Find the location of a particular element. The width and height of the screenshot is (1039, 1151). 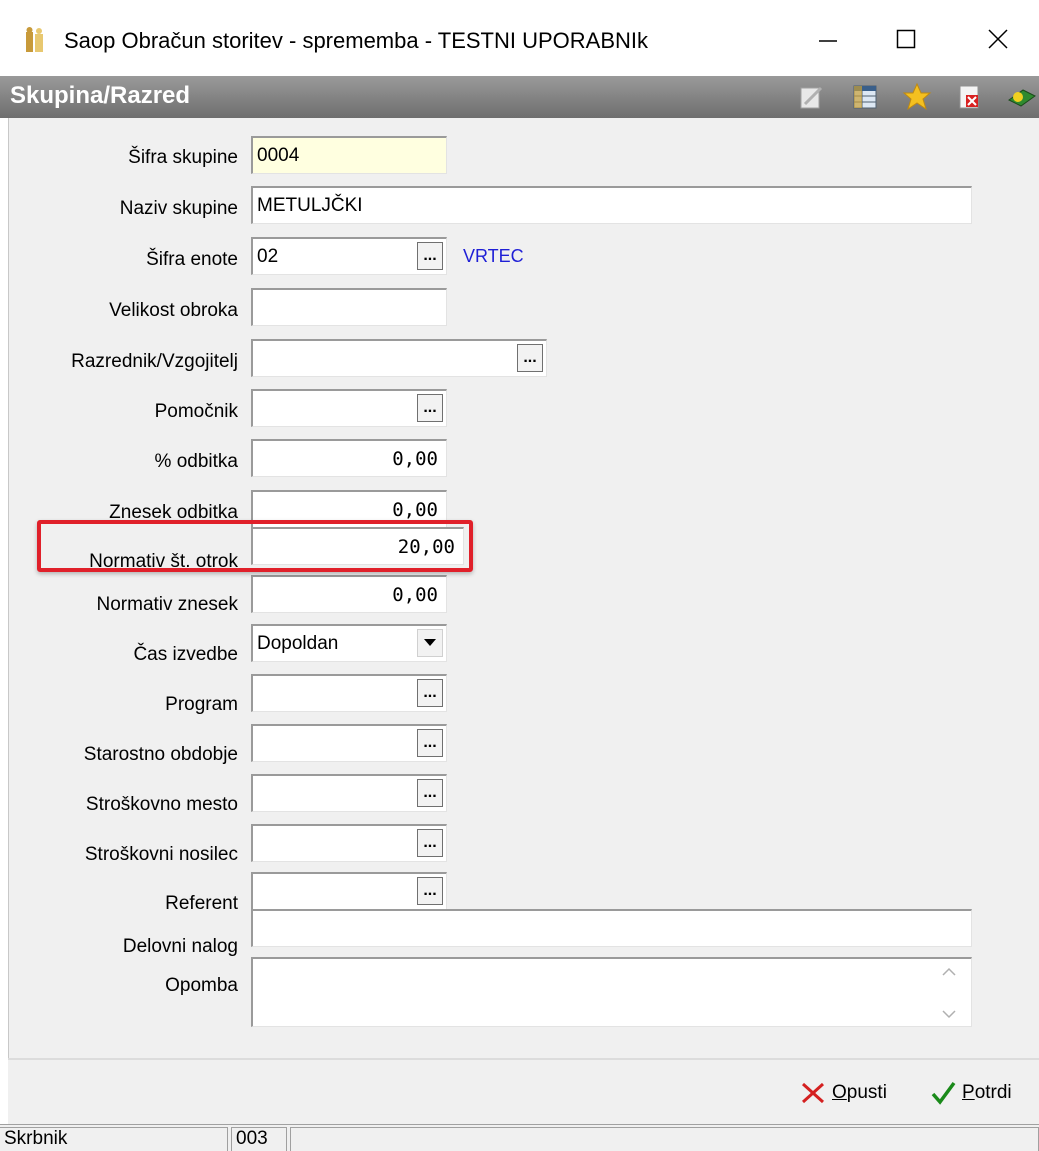

confirm-accel-letter: P is located at coordinates (968, 1092).